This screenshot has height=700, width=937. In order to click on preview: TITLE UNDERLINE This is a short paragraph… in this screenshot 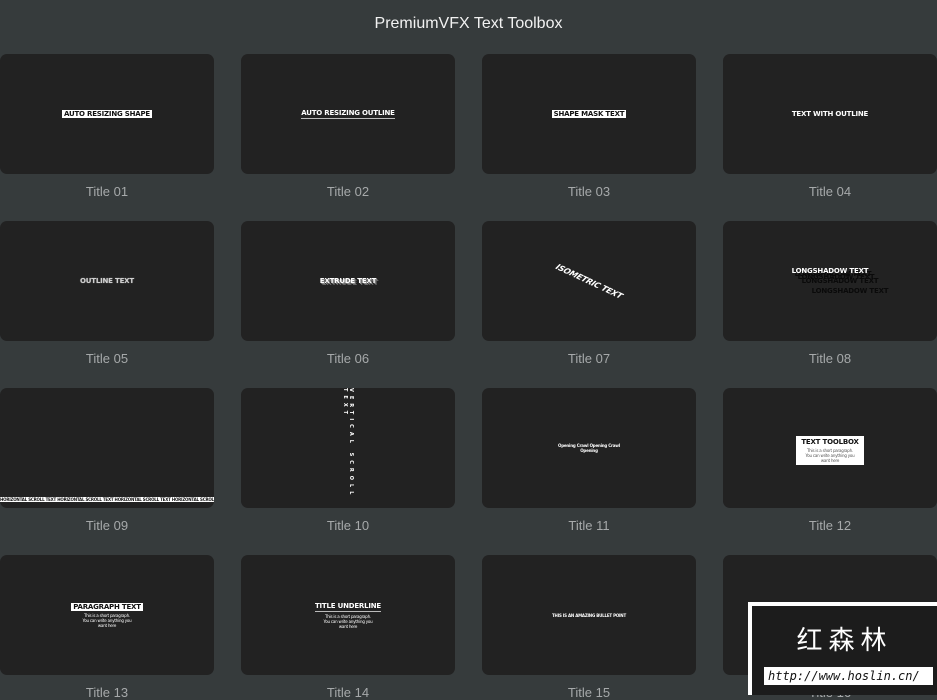, I will do `click(348, 615)`.